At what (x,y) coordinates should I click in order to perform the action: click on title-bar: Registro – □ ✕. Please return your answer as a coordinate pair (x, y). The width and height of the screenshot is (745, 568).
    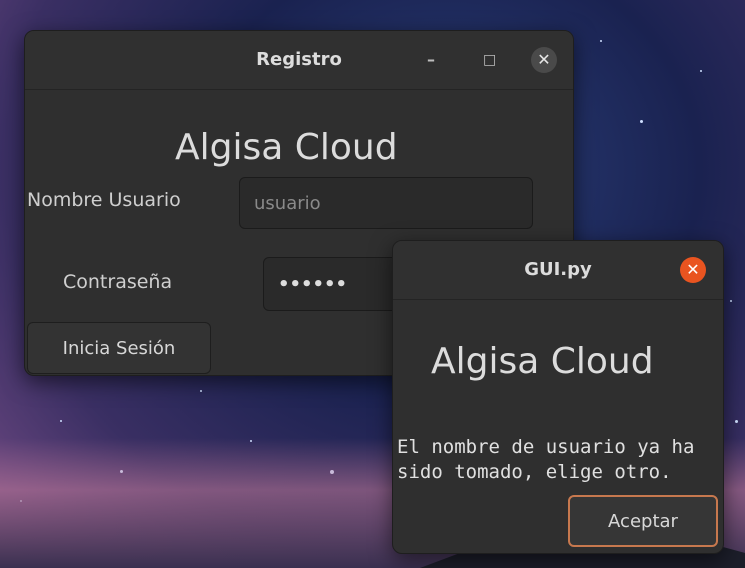
    Looking at the image, I should click on (299, 60).